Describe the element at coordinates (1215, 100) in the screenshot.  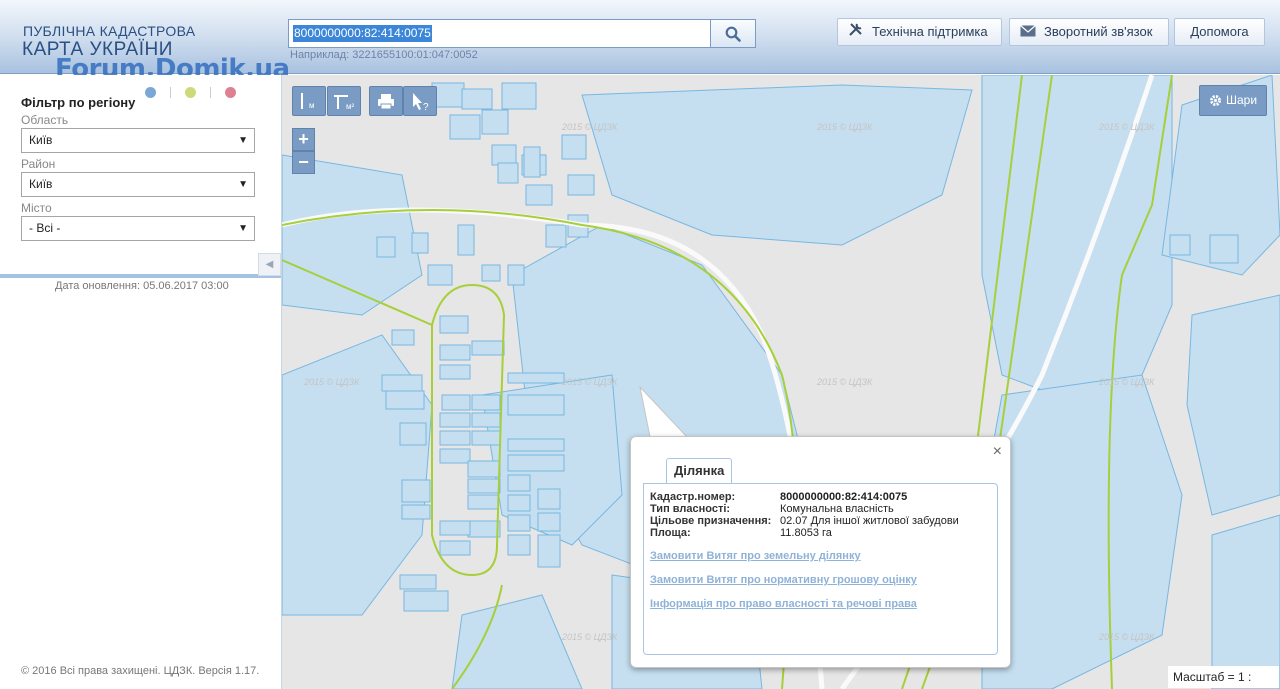
I see `gear-icon` at that location.